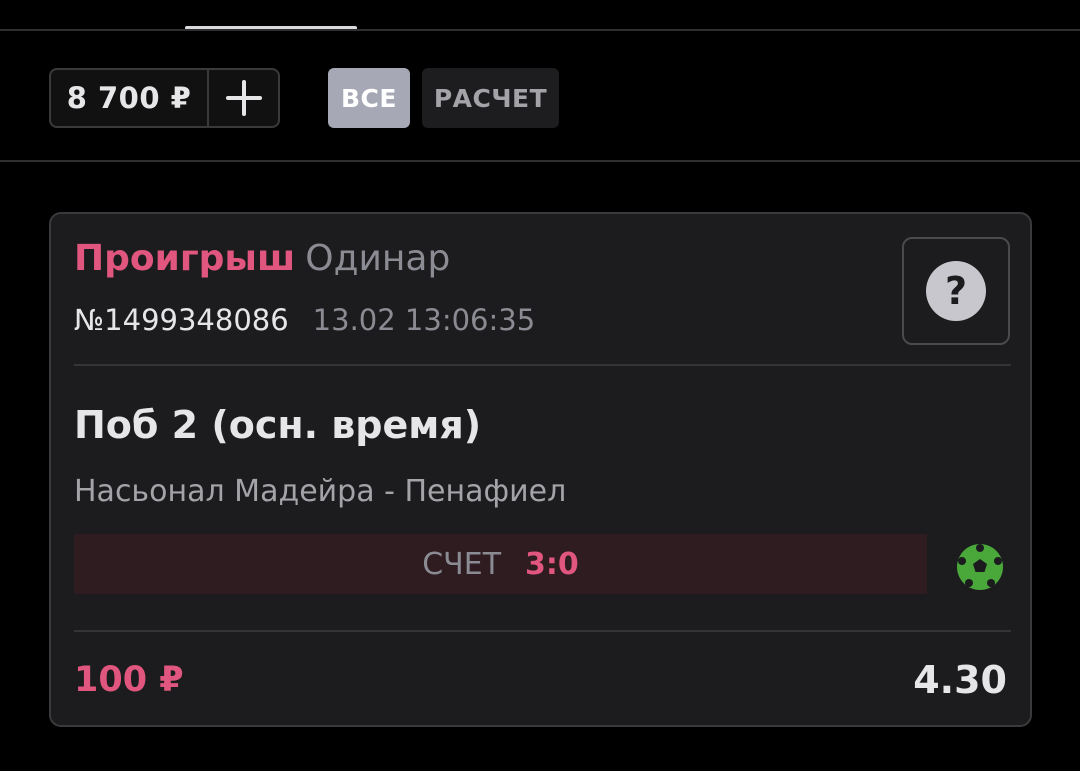  I want to click on score-label: СЧЕТ, so click(462, 564).